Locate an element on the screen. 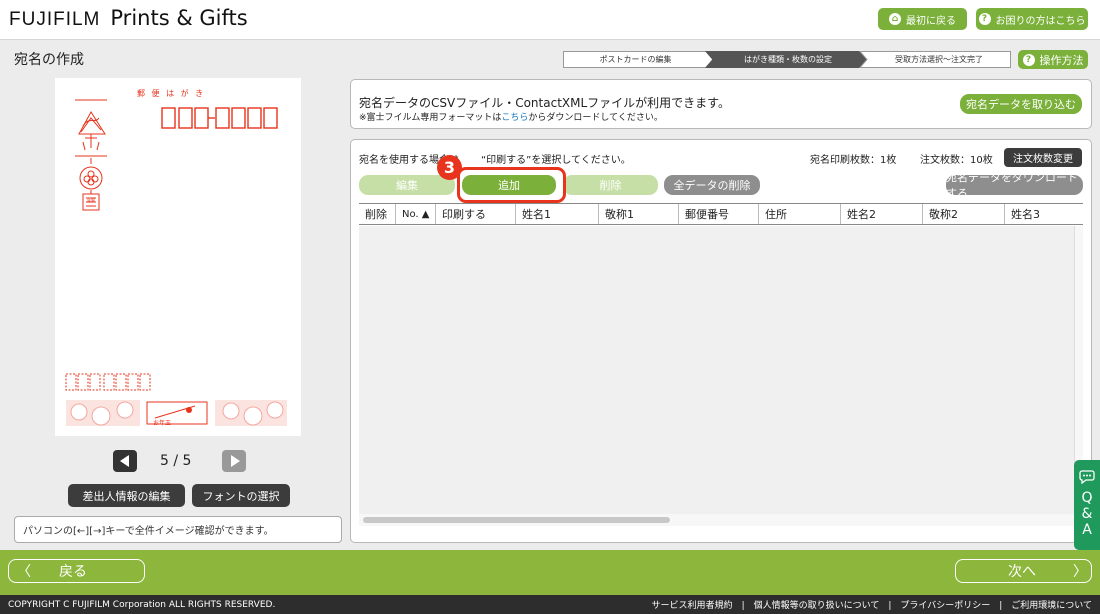  home-button-label: 最初に戻る is located at coordinates (931, 21).